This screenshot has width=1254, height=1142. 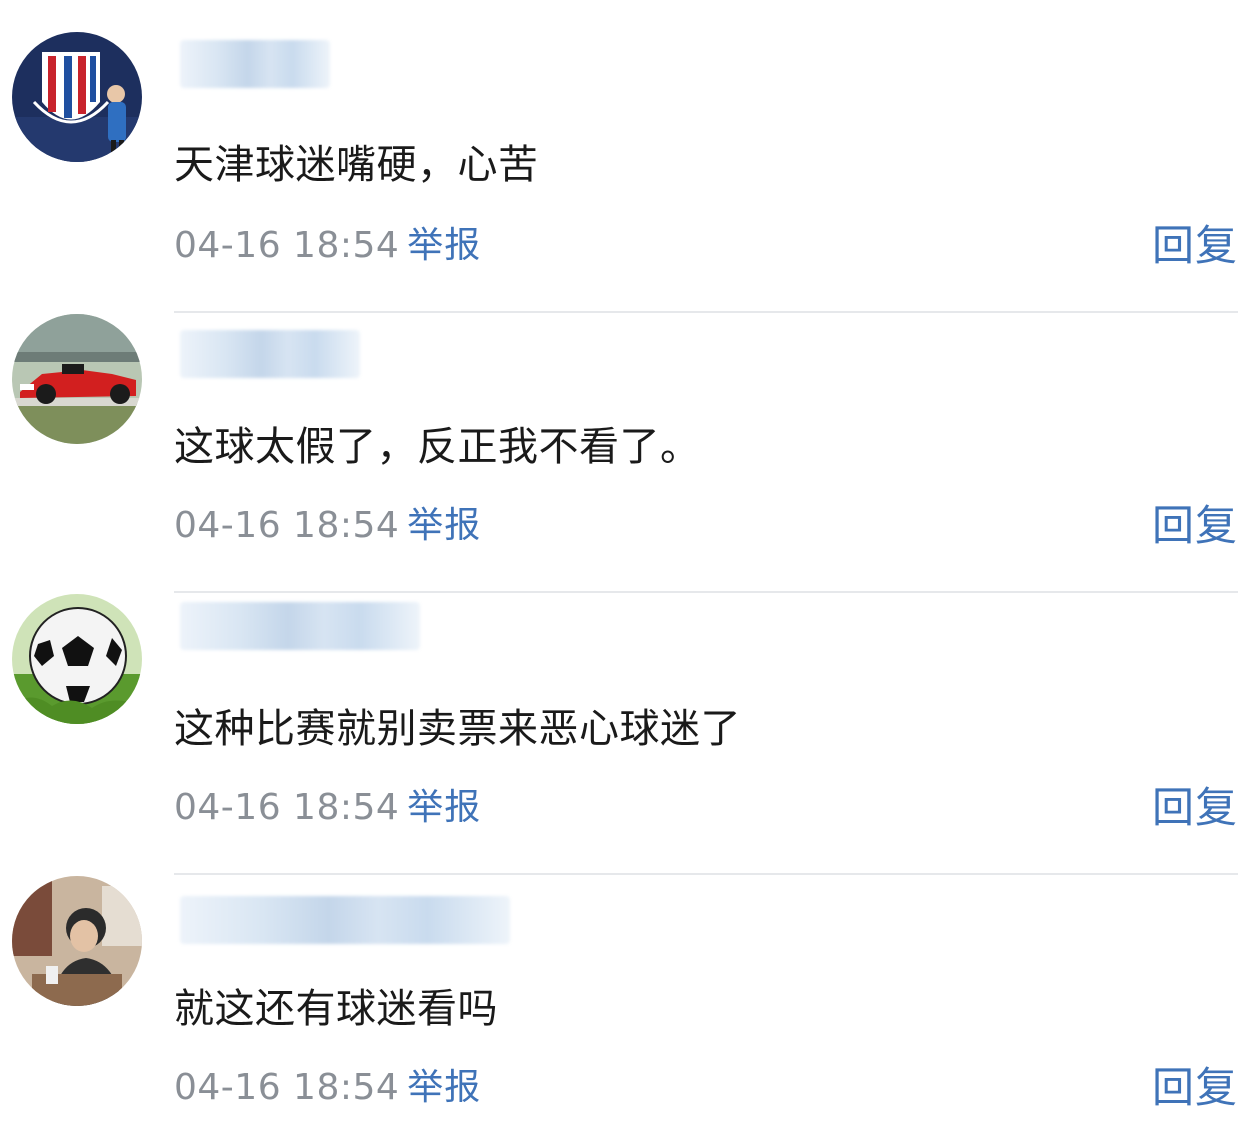 I want to click on race-car-avatar-icon, so click(x=77, y=379).